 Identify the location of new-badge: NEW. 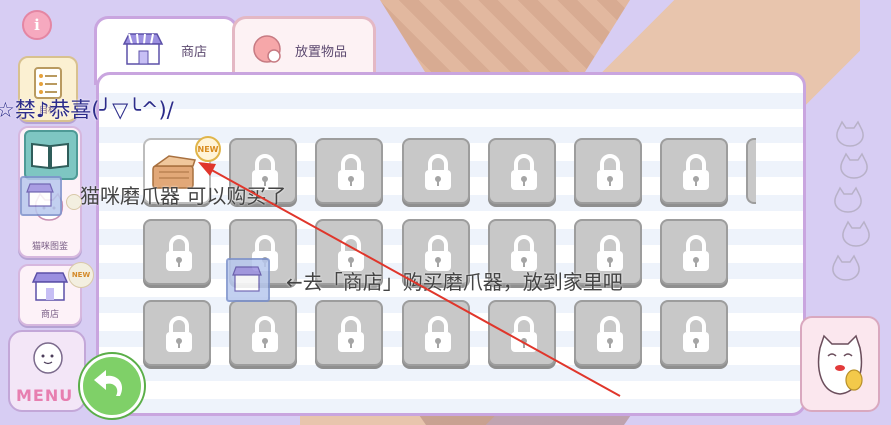
(208, 149).